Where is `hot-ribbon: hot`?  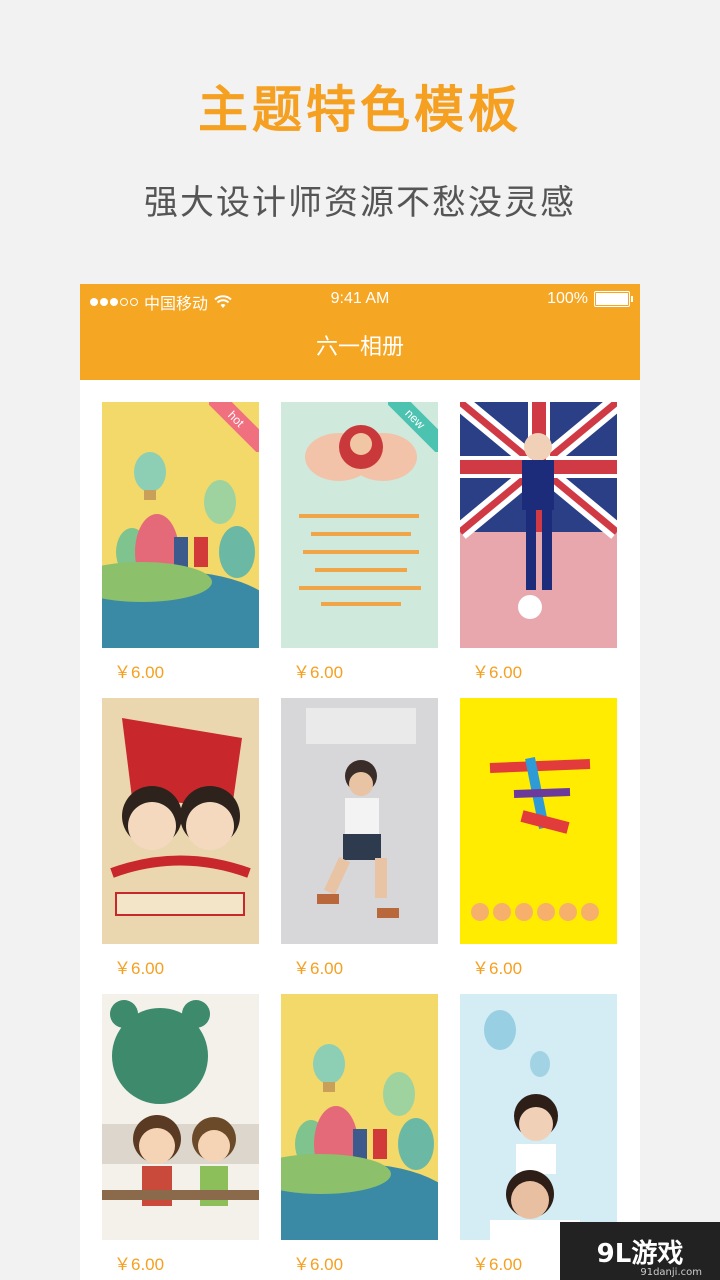
hot-ribbon: hot is located at coordinates (234, 427).